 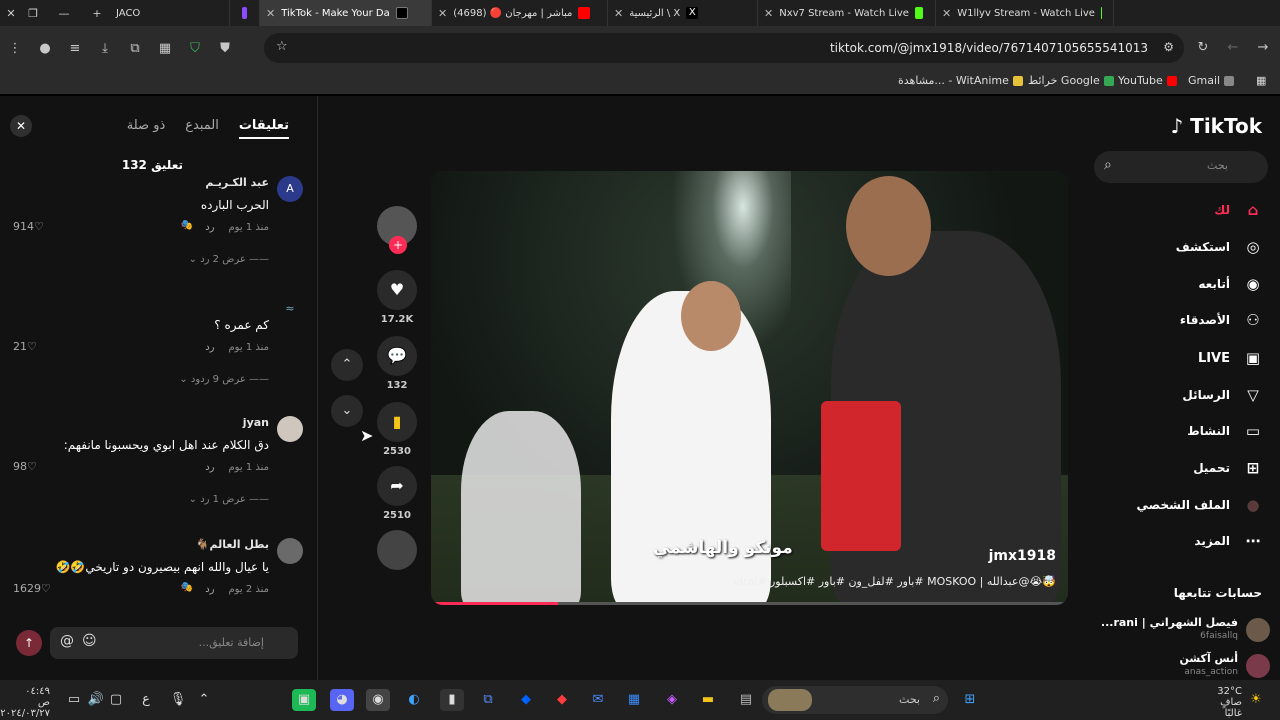 I want to click on nav-profile: ● الملف الشخصي, so click(x=1184, y=505).